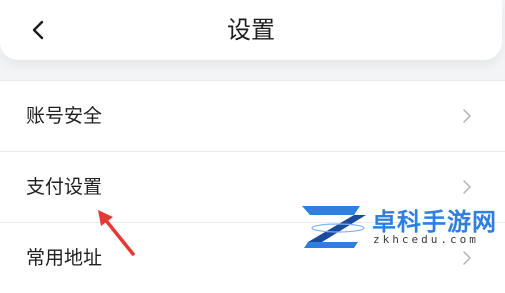 The image size is (505, 293). I want to click on watermark-site-name: 卓科手游网, so click(434, 222).